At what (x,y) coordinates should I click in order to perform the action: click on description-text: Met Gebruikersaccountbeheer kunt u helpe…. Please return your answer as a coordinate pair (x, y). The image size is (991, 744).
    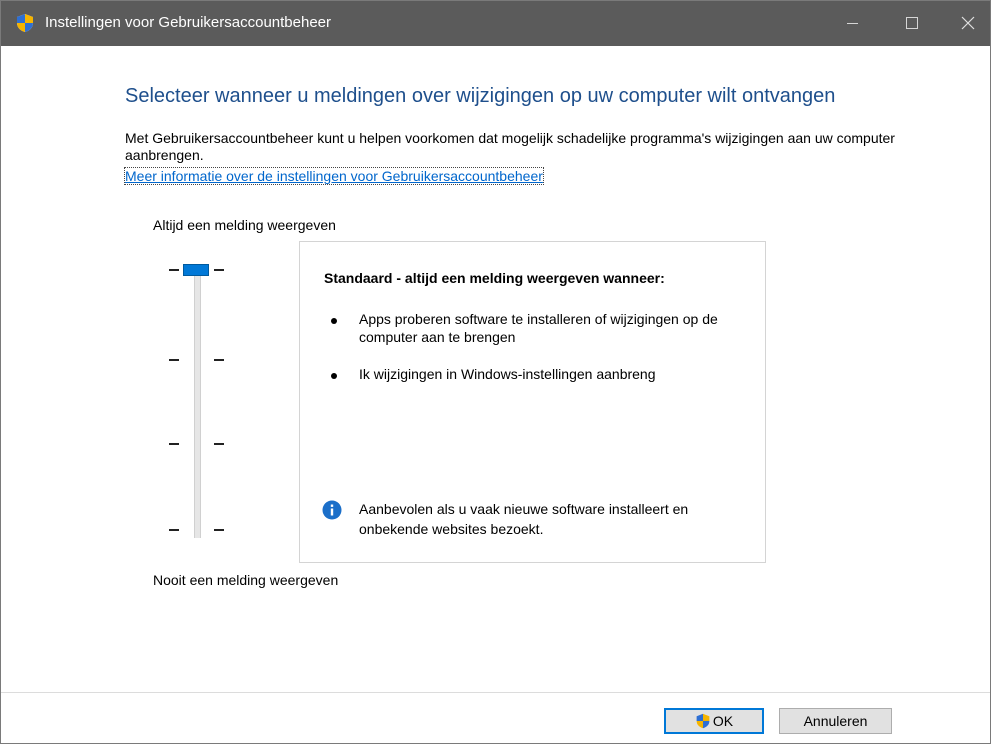
    Looking at the image, I should click on (510, 146).